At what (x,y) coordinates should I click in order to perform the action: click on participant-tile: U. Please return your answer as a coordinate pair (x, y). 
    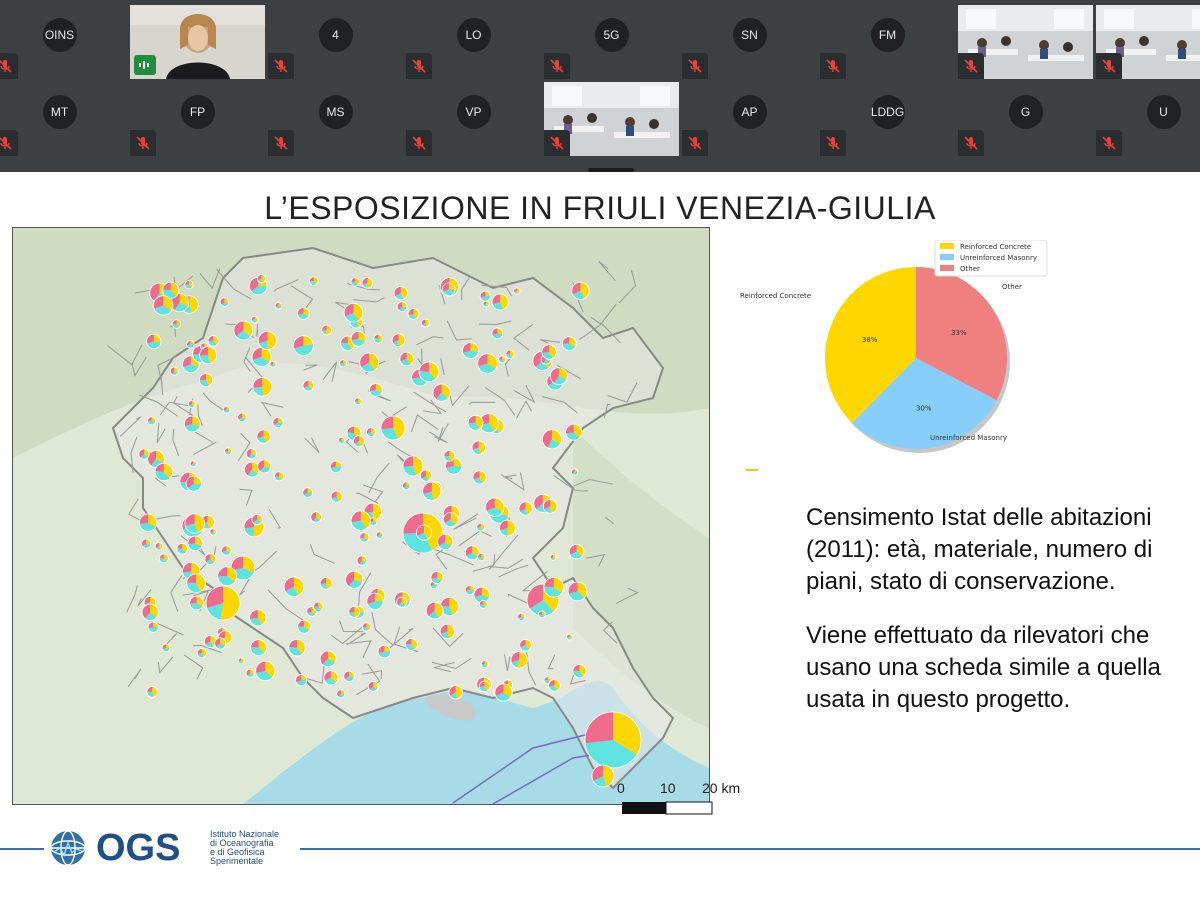
    Looking at the image, I should click on (1148, 119).